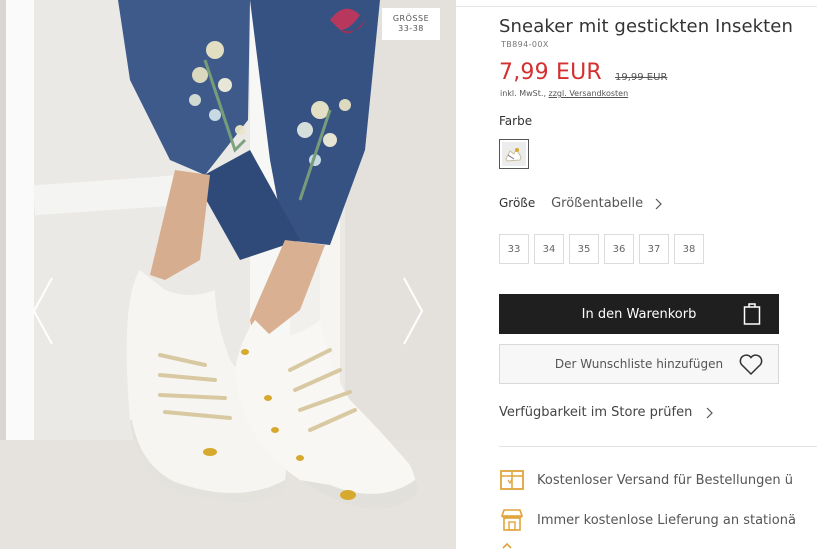  What do you see at coordinates (654, 249) in the screenshot?
I see `size-option-37: 37` at bounding box center [654, 249].